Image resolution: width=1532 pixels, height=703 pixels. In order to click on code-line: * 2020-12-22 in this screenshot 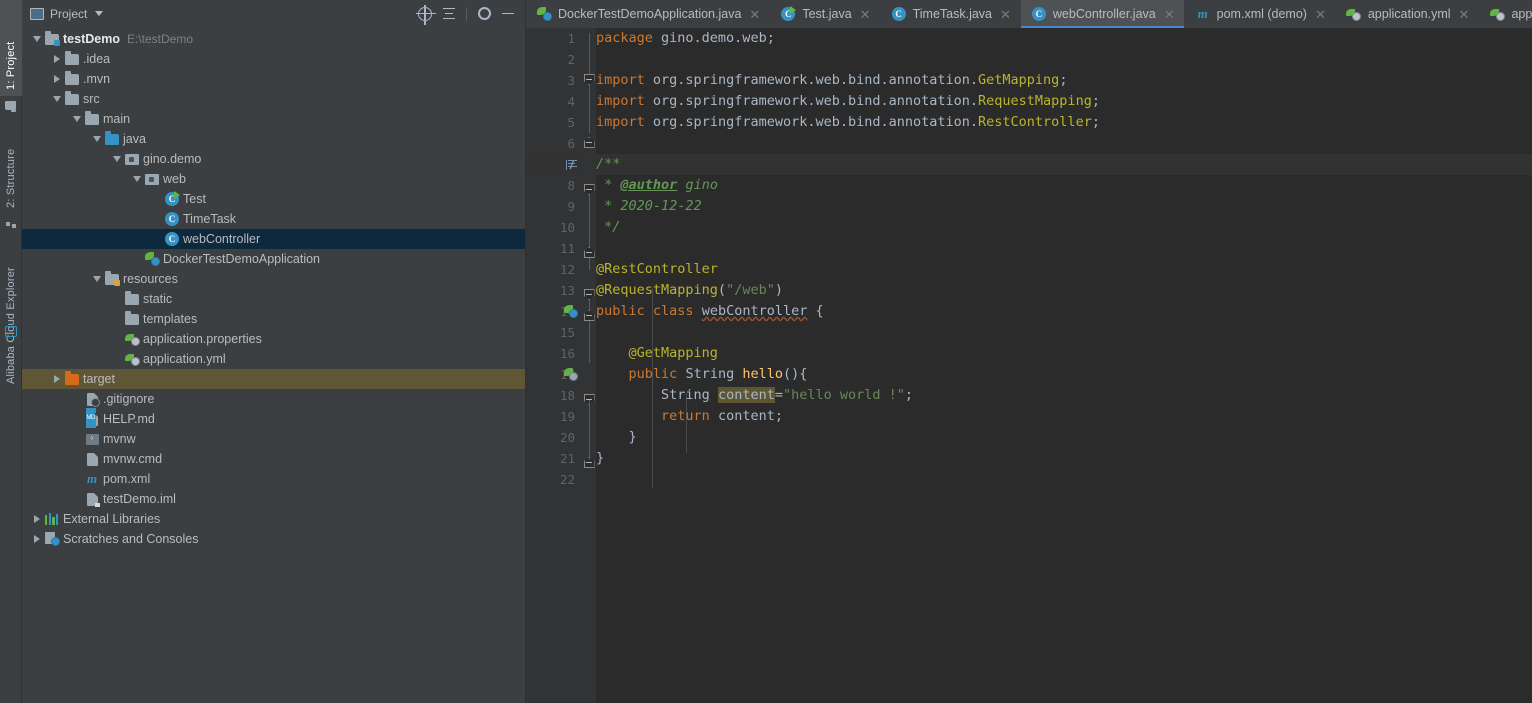, I will do `click(1064, 206)`.